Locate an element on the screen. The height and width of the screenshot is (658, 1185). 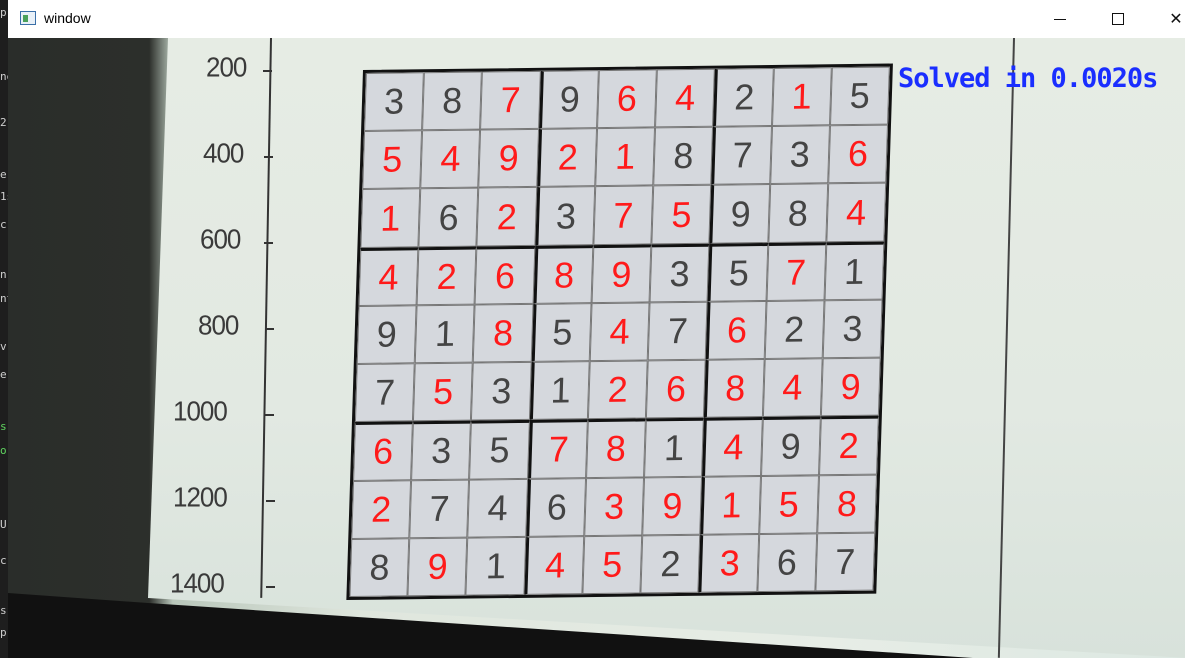
maximize-icon is located at coordinates (1118, 19).